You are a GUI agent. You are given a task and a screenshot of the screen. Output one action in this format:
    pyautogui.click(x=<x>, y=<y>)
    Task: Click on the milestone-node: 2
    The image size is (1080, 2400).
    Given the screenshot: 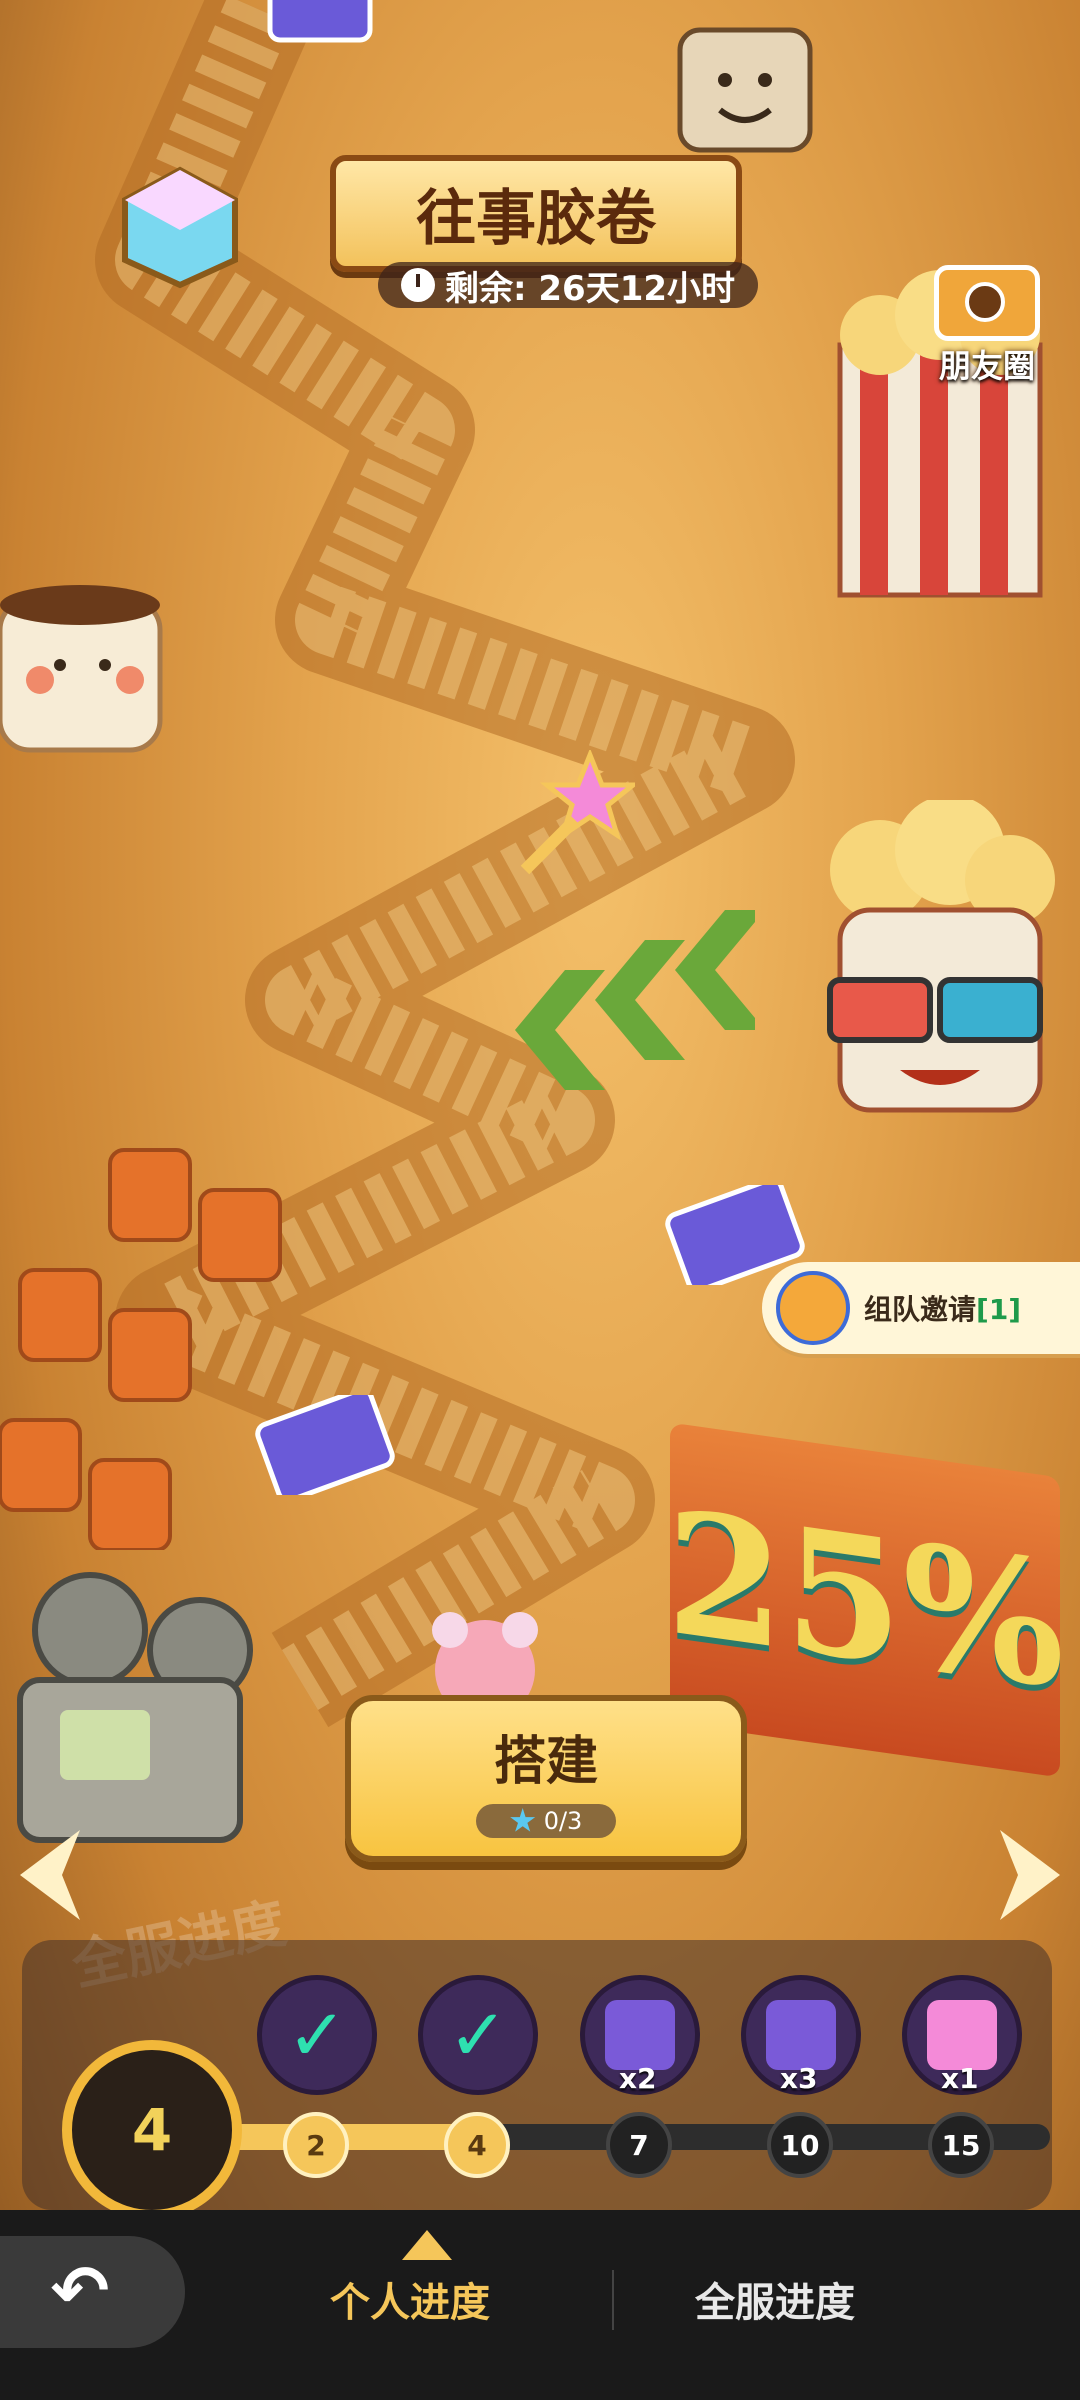 What is the action you would take?
    pyautogui.click(x=316, y=2145)
    